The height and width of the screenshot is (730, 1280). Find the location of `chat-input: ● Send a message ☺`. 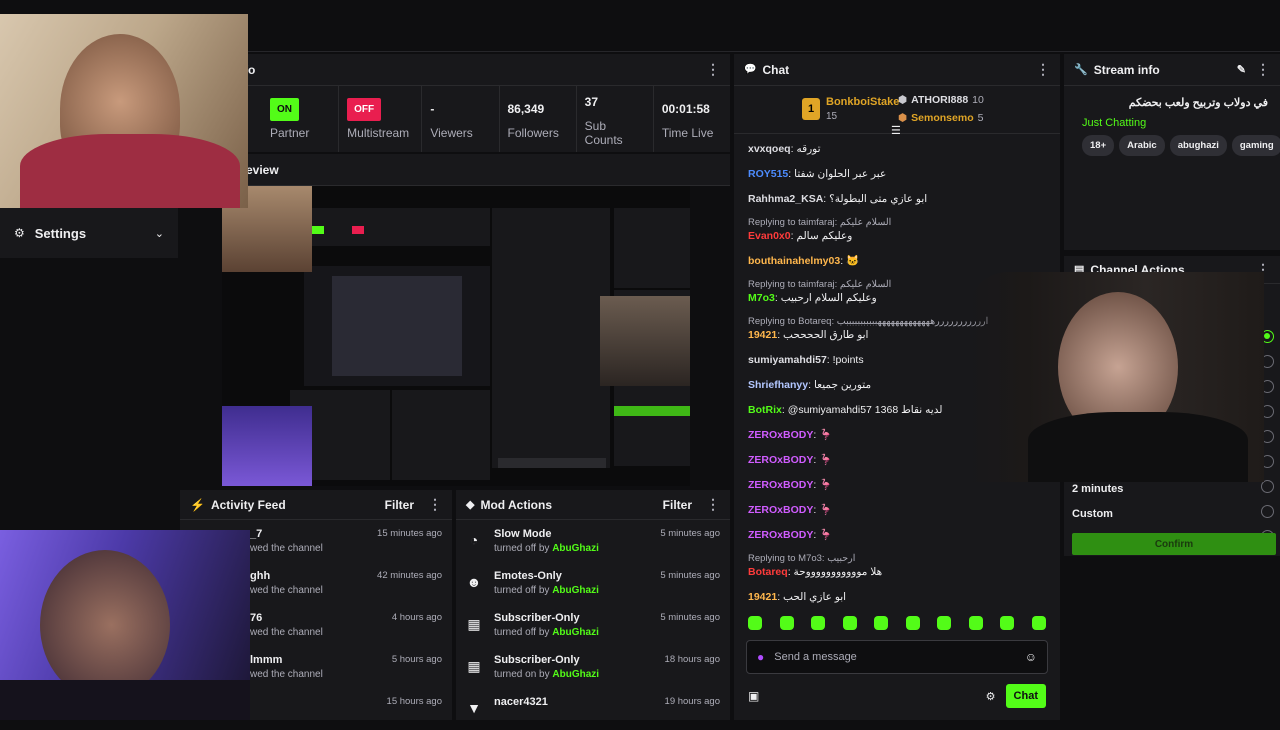

chat-input: ● Send a message ☺ is located at coordinates (897, 657).